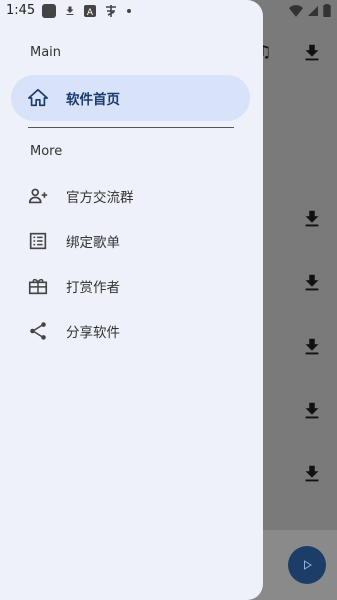 Image resolution: width=337 pixels, height=600 pixels. Describe the element at coordinates (130, 286) in the screenshot. I see `drawer-item-donate: 打赏作者` at that location.